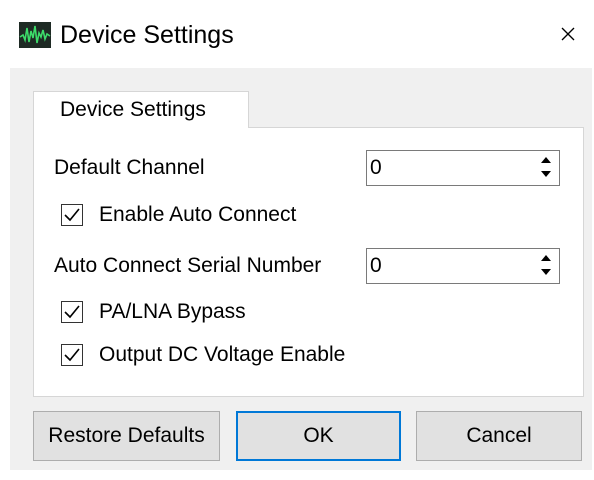 The width and height of the screenshot is (594, 480). I want to click on title-bar: Device Settings, so click(297, 34).